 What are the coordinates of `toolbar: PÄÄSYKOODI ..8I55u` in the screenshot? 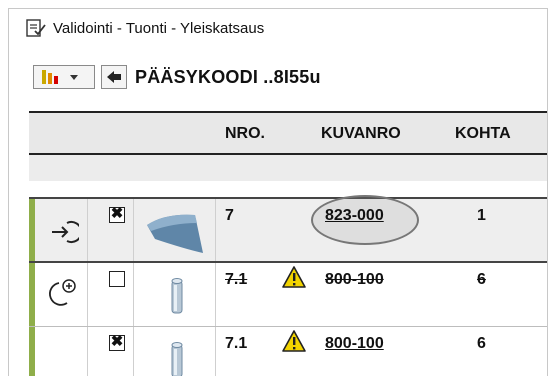 It's located at (278, 77).